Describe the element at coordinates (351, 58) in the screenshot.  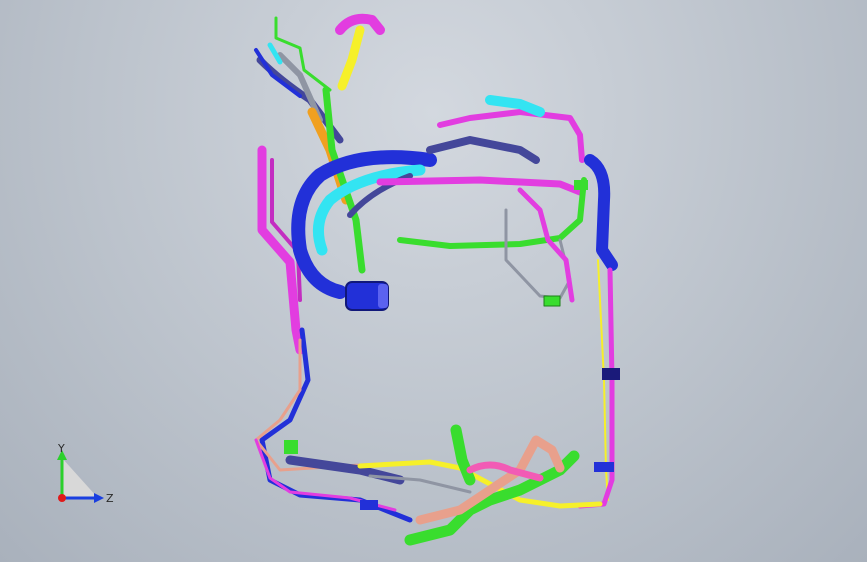
I see `pipe-yellow-top` at that location.